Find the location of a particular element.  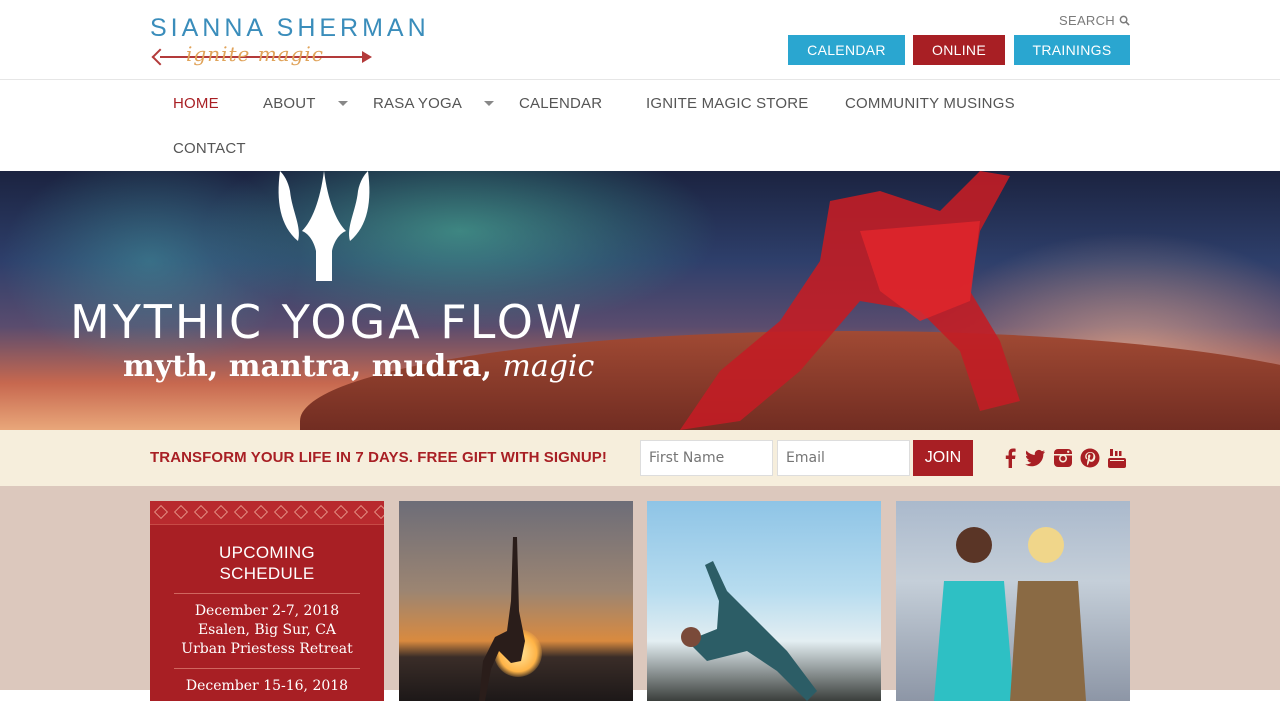

hero-yogi-figure is located at coordinates (850, 300).